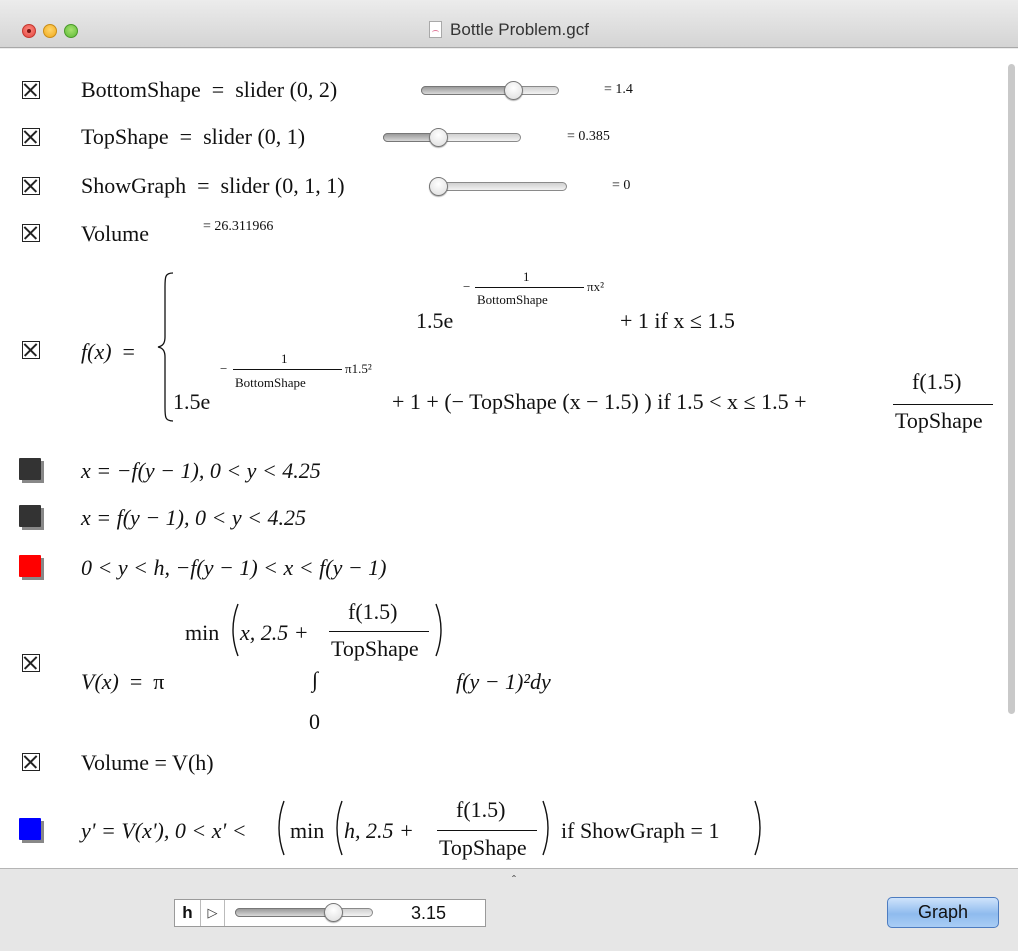 The image size is (1018, 951). What do you see at coordinates (282, 185) in the screenshot?
I see `showgraph-rhs: slider (0, 1, 1)` at bounding box center [282, 185].